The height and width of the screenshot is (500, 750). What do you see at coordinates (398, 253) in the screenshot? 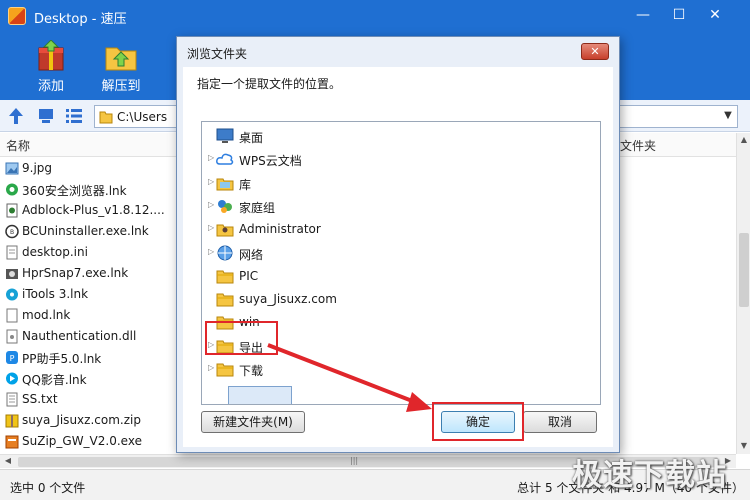
I see `tree-node: ▷ 网络` at bounding box center [398, 253].